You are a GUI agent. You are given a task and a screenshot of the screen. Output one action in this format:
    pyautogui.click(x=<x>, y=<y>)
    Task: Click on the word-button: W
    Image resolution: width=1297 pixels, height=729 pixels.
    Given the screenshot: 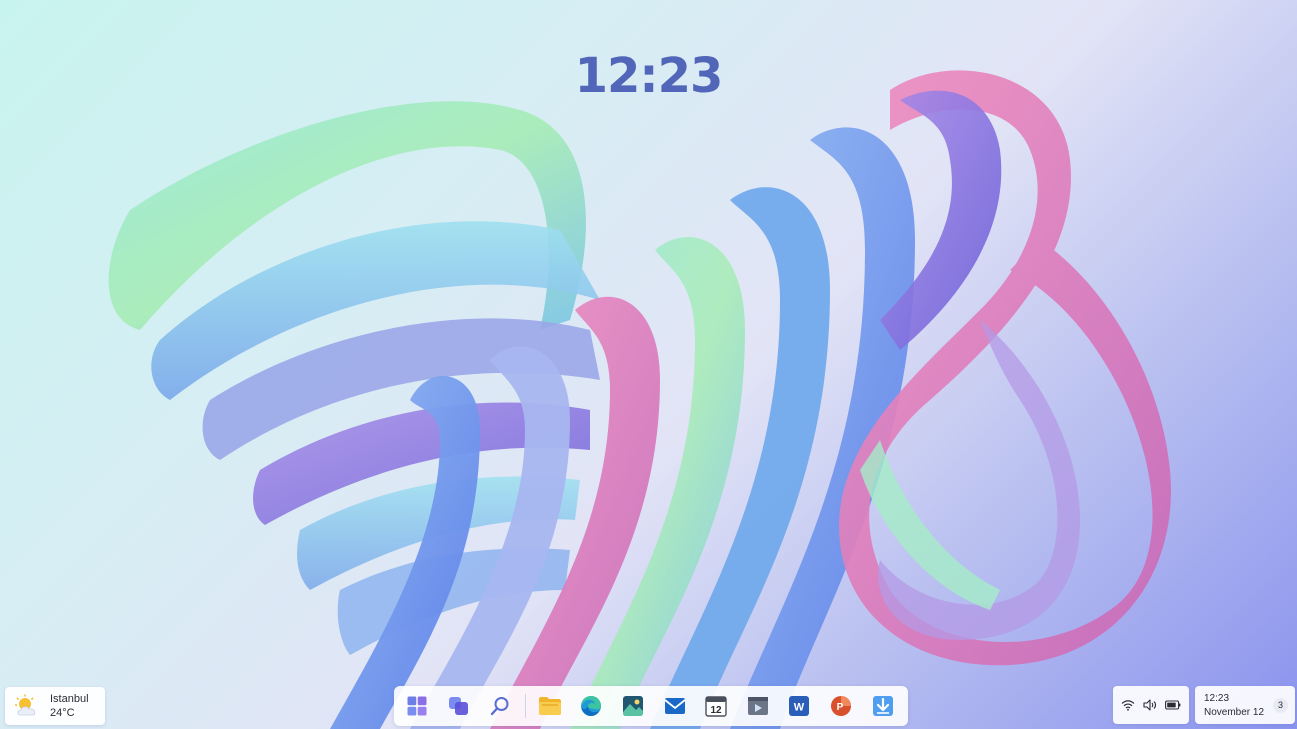 What is the action you would take?
    pyautogui.click(x=799, y=706)
    